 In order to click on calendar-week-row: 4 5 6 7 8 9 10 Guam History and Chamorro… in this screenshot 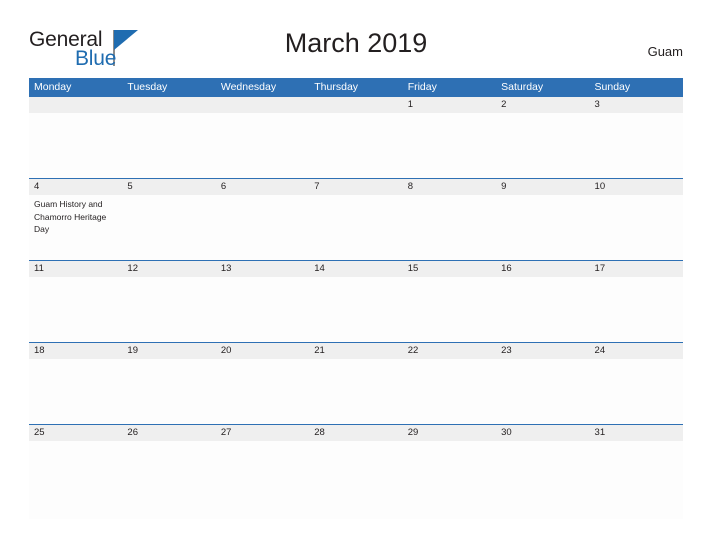, I will do `click(356, 219)`.